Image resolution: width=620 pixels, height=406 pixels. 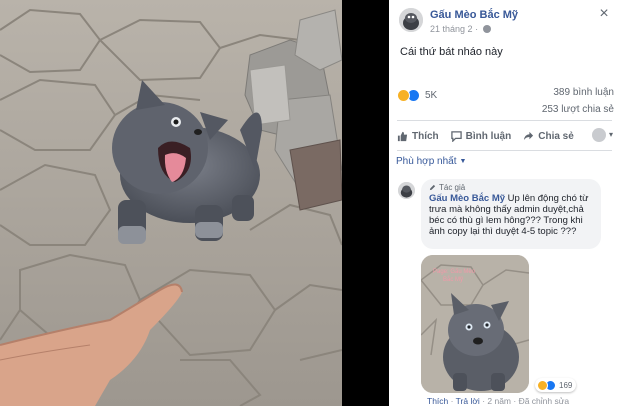 I want to click on comment-time: 2 năm, so click(x=499, y=401).